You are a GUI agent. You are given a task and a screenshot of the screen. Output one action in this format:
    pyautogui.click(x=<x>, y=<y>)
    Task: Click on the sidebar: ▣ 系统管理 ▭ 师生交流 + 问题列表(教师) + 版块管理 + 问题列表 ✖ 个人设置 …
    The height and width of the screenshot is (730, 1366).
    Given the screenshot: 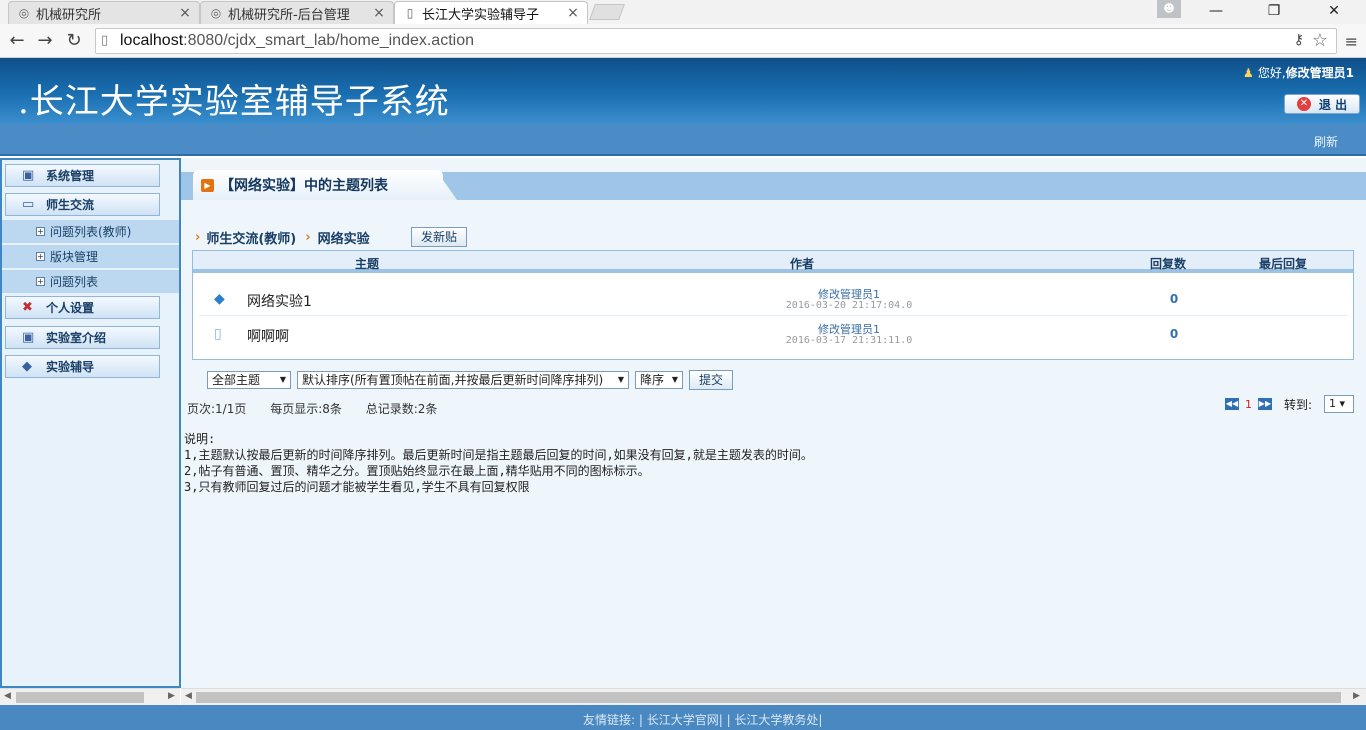 What is the action you would take?
    pyautogui.click(x=90, y=423)
    